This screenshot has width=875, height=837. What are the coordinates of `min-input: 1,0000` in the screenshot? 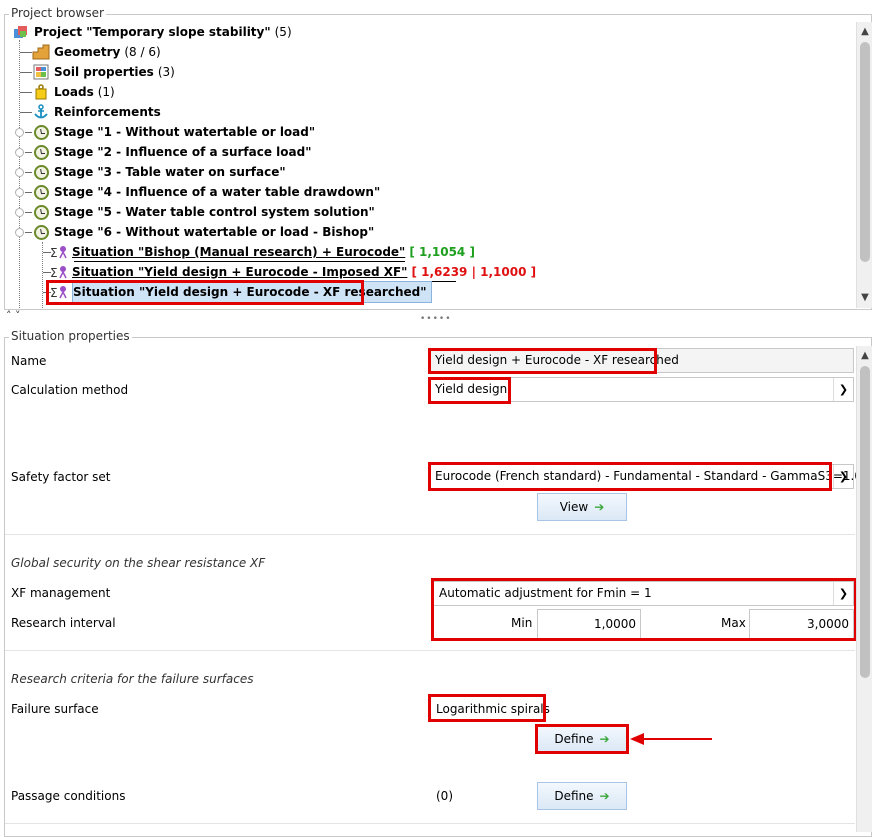 It's located at (589, 624).